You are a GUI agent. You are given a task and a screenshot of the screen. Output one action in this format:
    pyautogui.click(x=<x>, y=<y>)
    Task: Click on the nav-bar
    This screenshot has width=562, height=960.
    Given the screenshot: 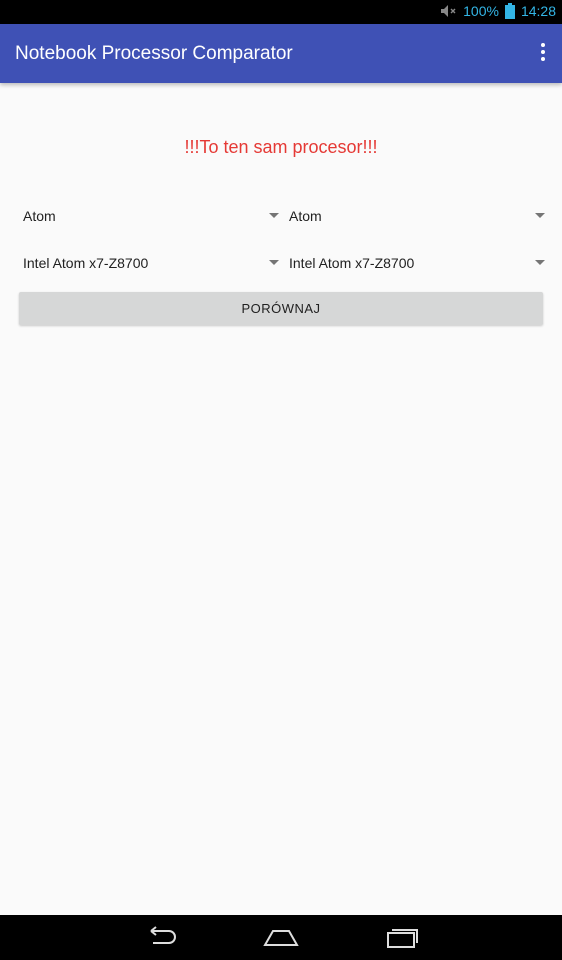 What is the action you would take?
    pyautogui.click(x=281, y=937)
    